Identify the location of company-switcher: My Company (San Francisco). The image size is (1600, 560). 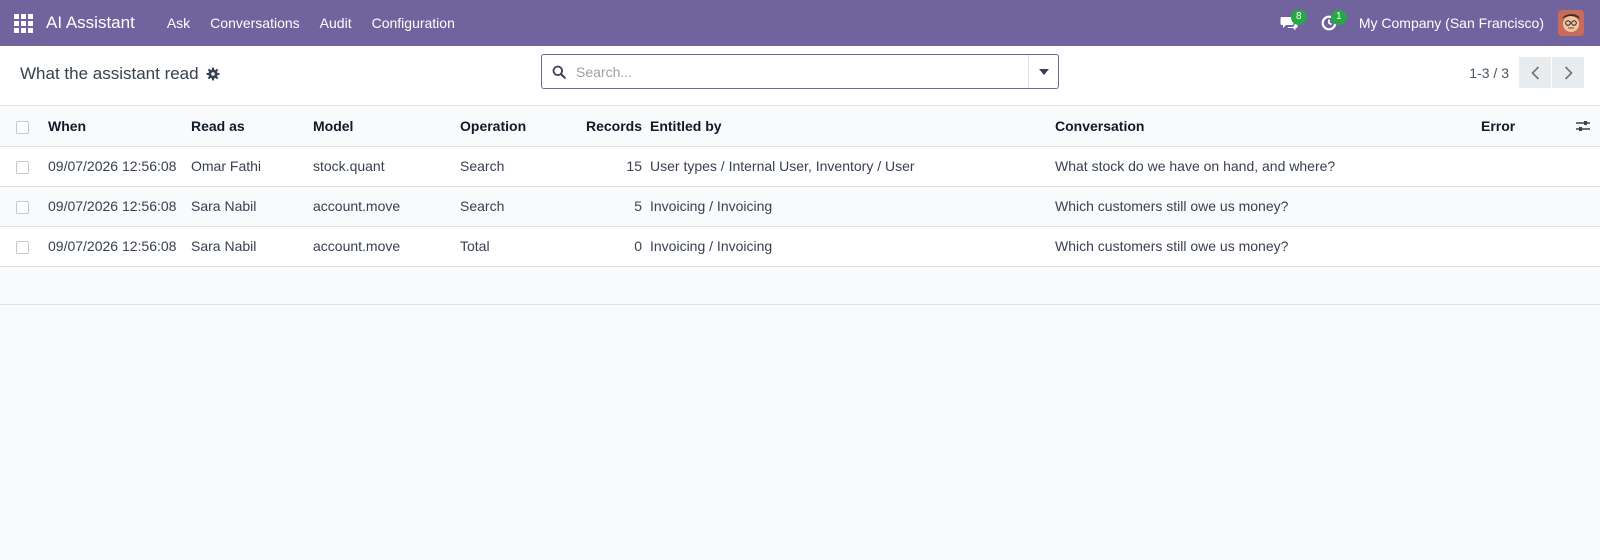
(1453, 23).